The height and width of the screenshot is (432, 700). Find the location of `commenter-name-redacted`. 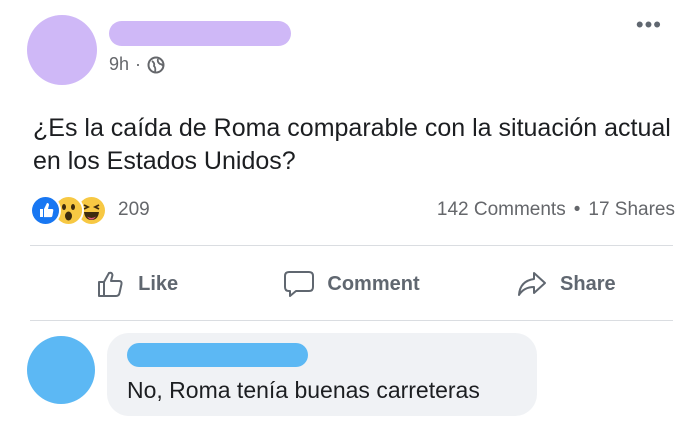

commenter-name-redacted is located at coordinates (217, 355).